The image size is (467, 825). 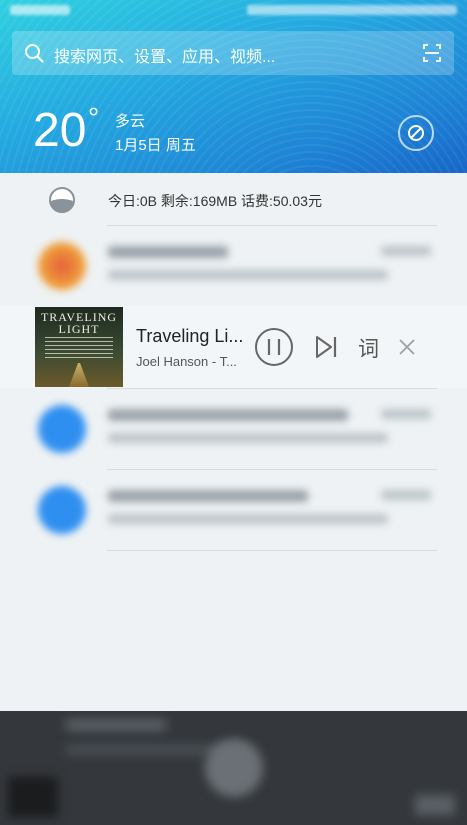 What do you see at coordinates (94, 117) in the screenshot?
I see `degree-symbol: °` at bounding box center [94, 117].